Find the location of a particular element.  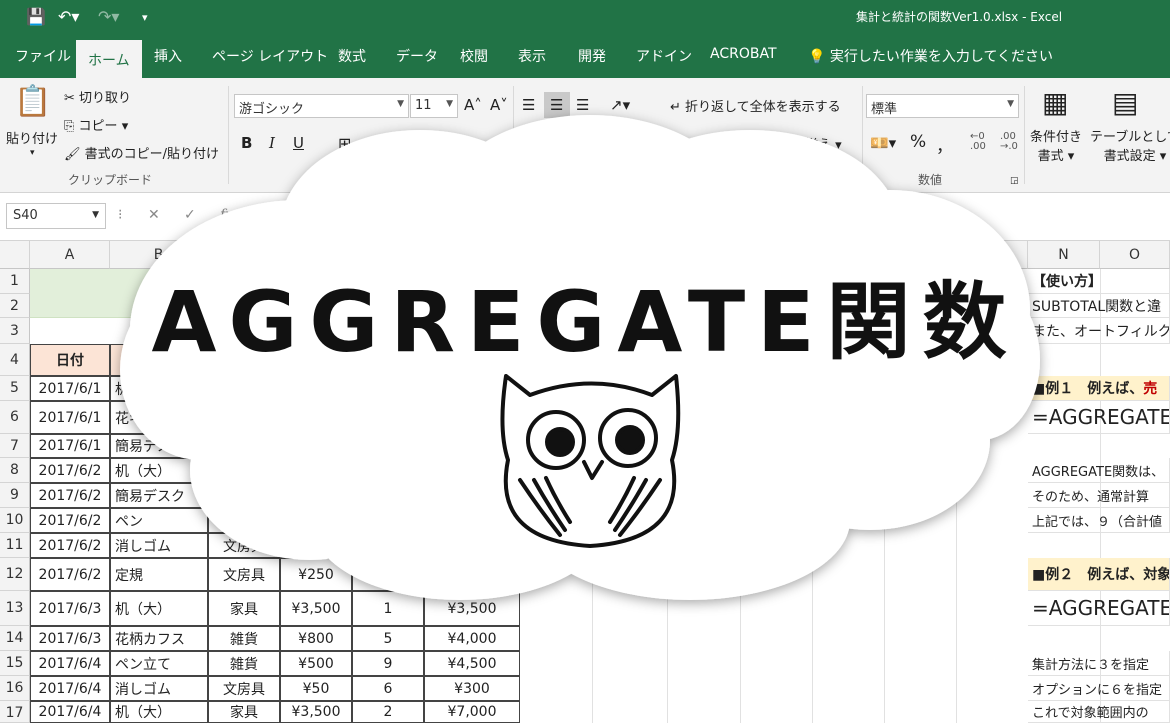

table-cell-price: ¥3,500 is located at coordinates (316, 608).